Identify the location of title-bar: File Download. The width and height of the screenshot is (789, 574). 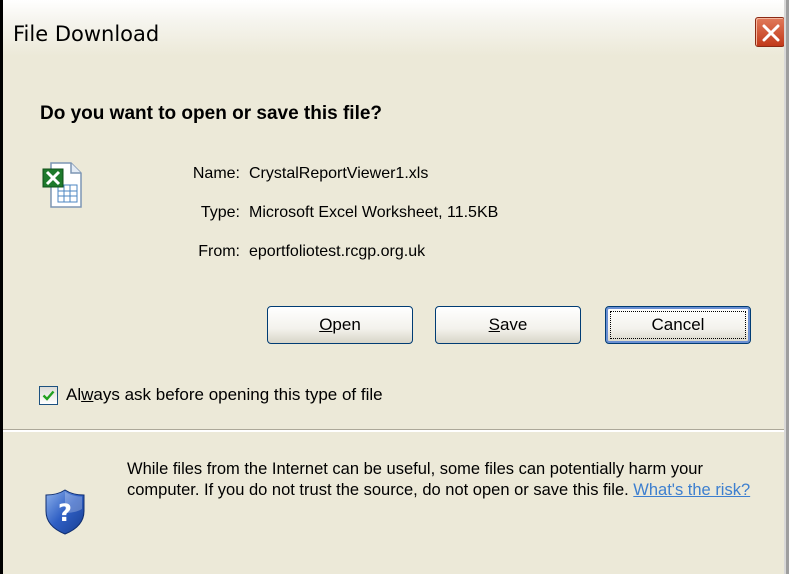
(394, 28).